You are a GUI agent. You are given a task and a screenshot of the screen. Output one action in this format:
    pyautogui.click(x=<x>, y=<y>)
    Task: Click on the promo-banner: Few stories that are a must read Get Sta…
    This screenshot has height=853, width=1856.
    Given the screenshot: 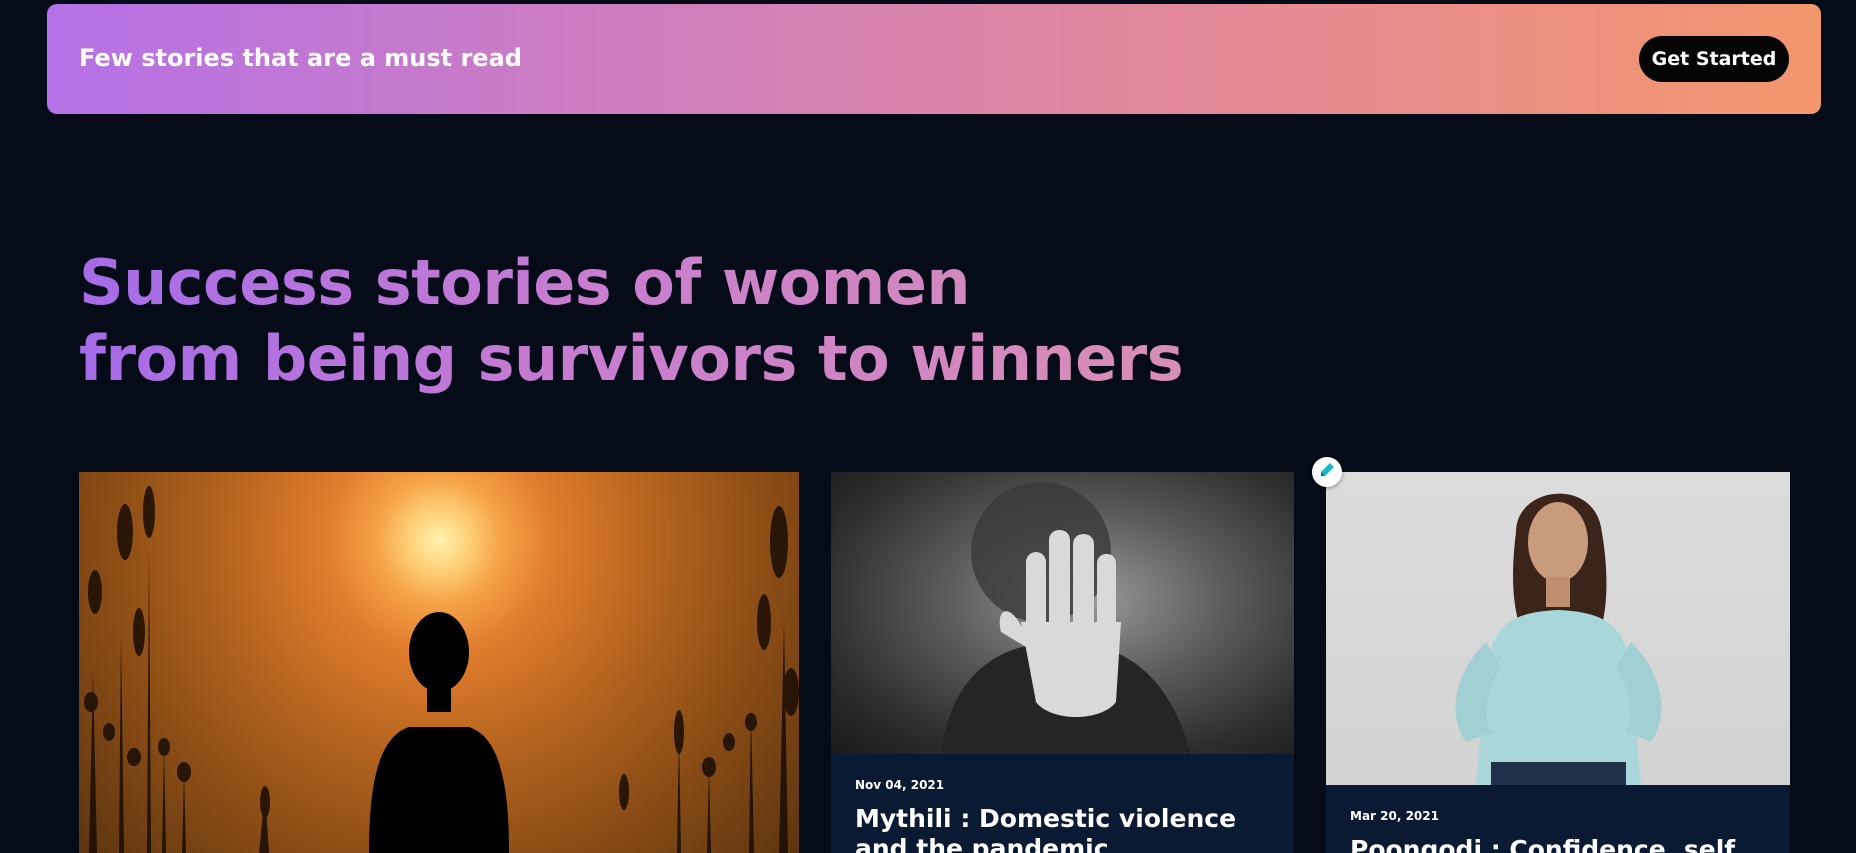 What is the action you would take?
    pyautogui.click(x=934, y=59)
    